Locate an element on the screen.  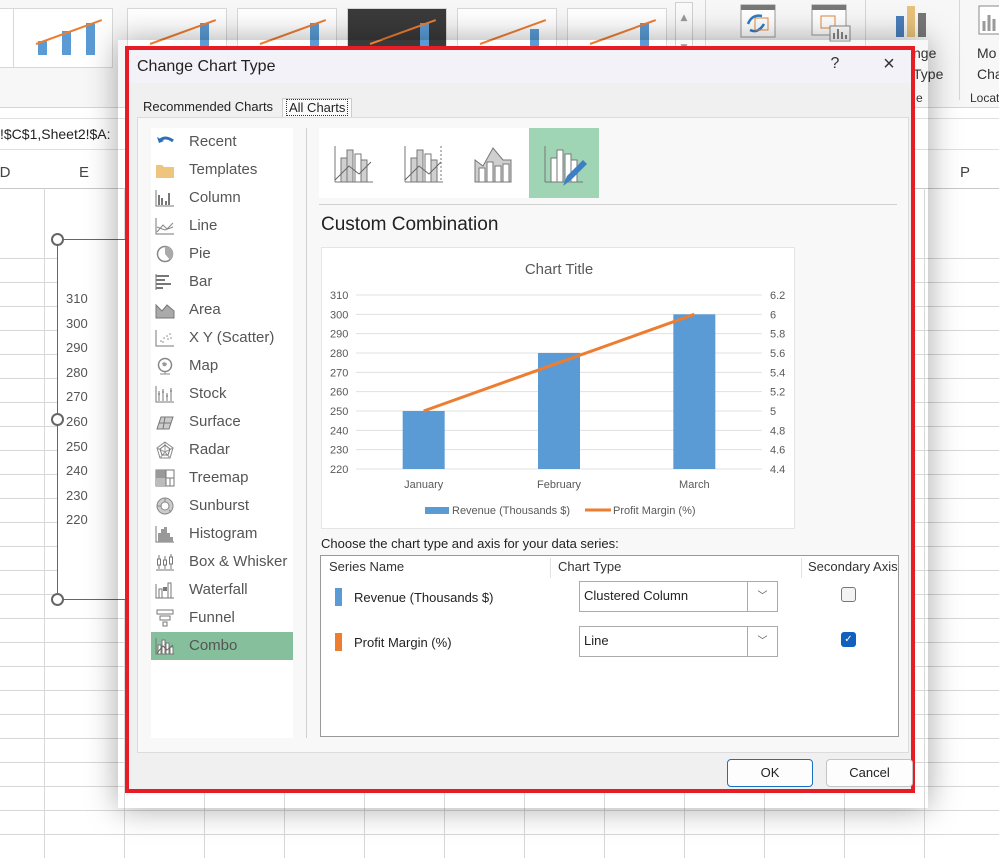
stock-chart-icon is located at coordinates (164, 394).